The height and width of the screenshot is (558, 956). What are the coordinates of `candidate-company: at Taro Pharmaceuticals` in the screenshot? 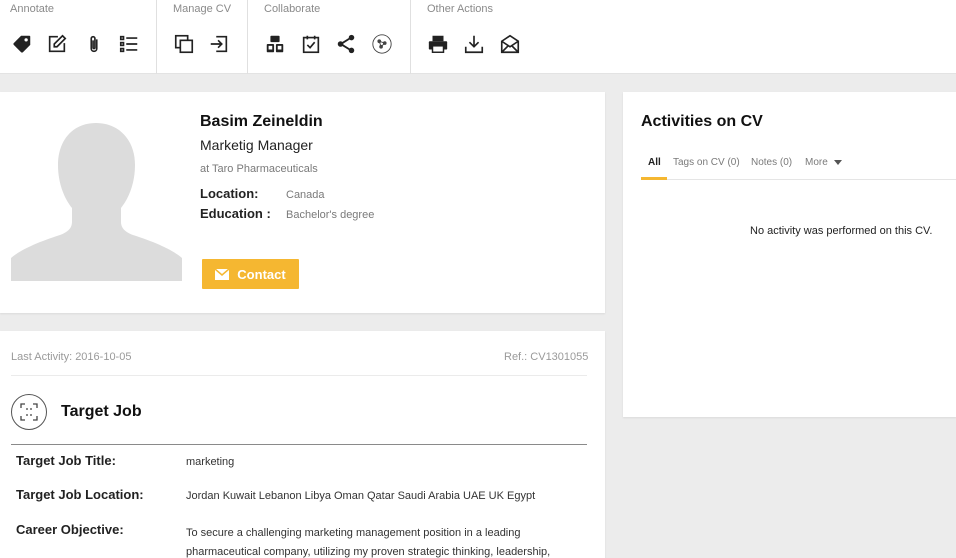 It's located at (259, 169).